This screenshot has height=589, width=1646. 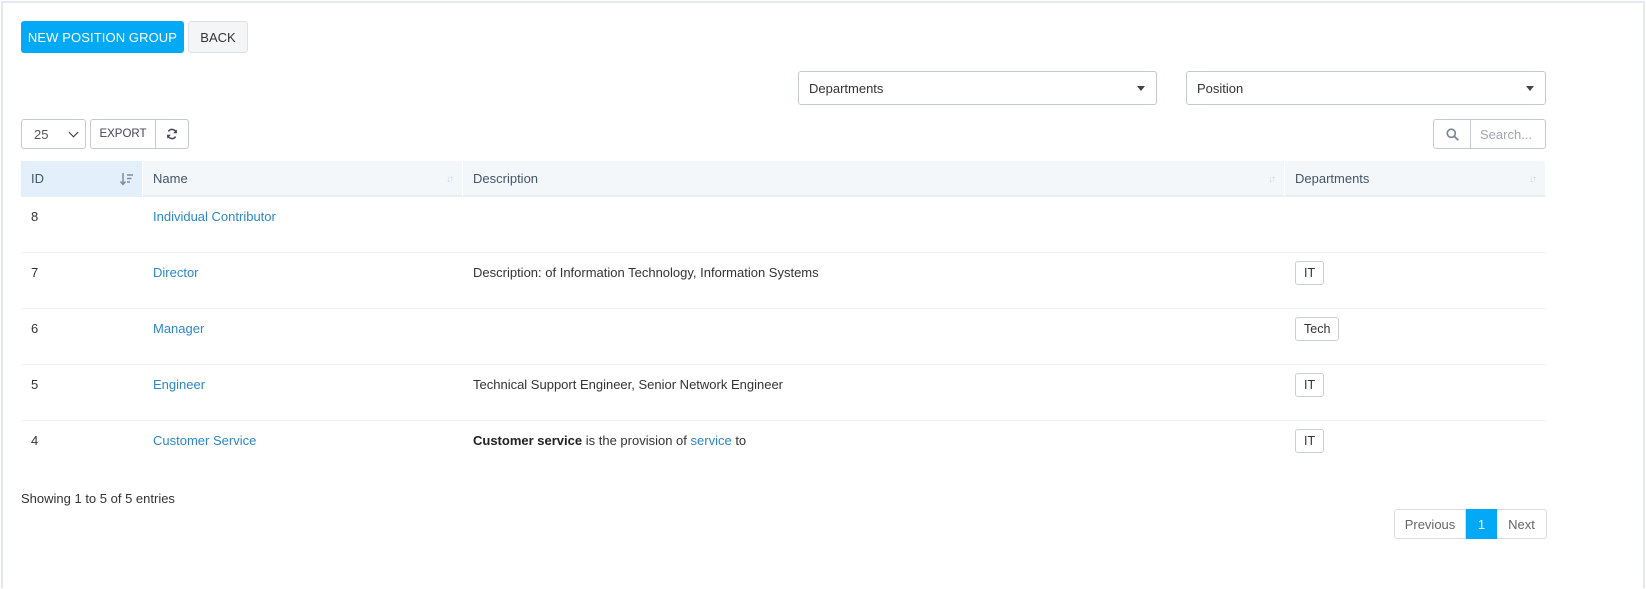 What do you see at coordinates (1317, 329) in the screenshot?
I see `department-badge: Tech` at bounding box center [1317, 329].